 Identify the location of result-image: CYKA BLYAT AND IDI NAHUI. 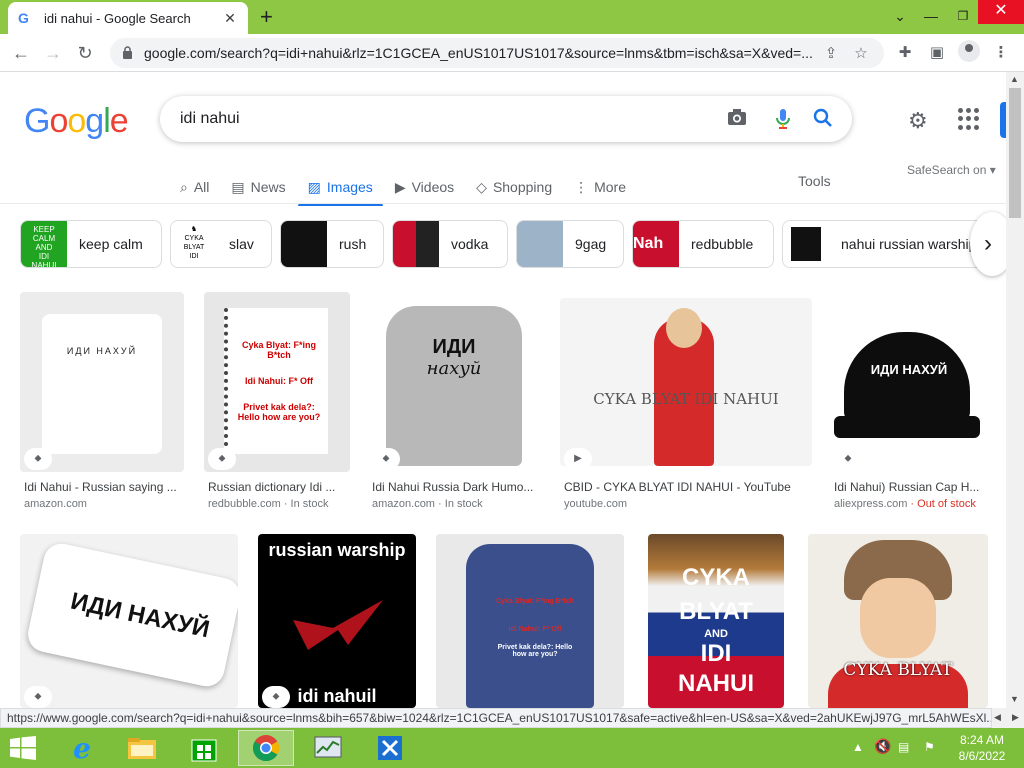
(716, 621).